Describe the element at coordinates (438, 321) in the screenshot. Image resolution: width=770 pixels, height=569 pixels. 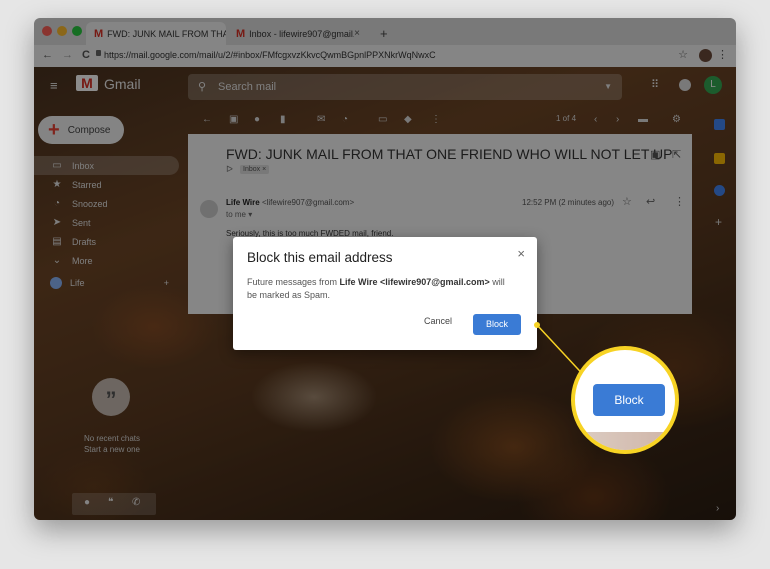
I see `cancel-button: Cancel` at that location.